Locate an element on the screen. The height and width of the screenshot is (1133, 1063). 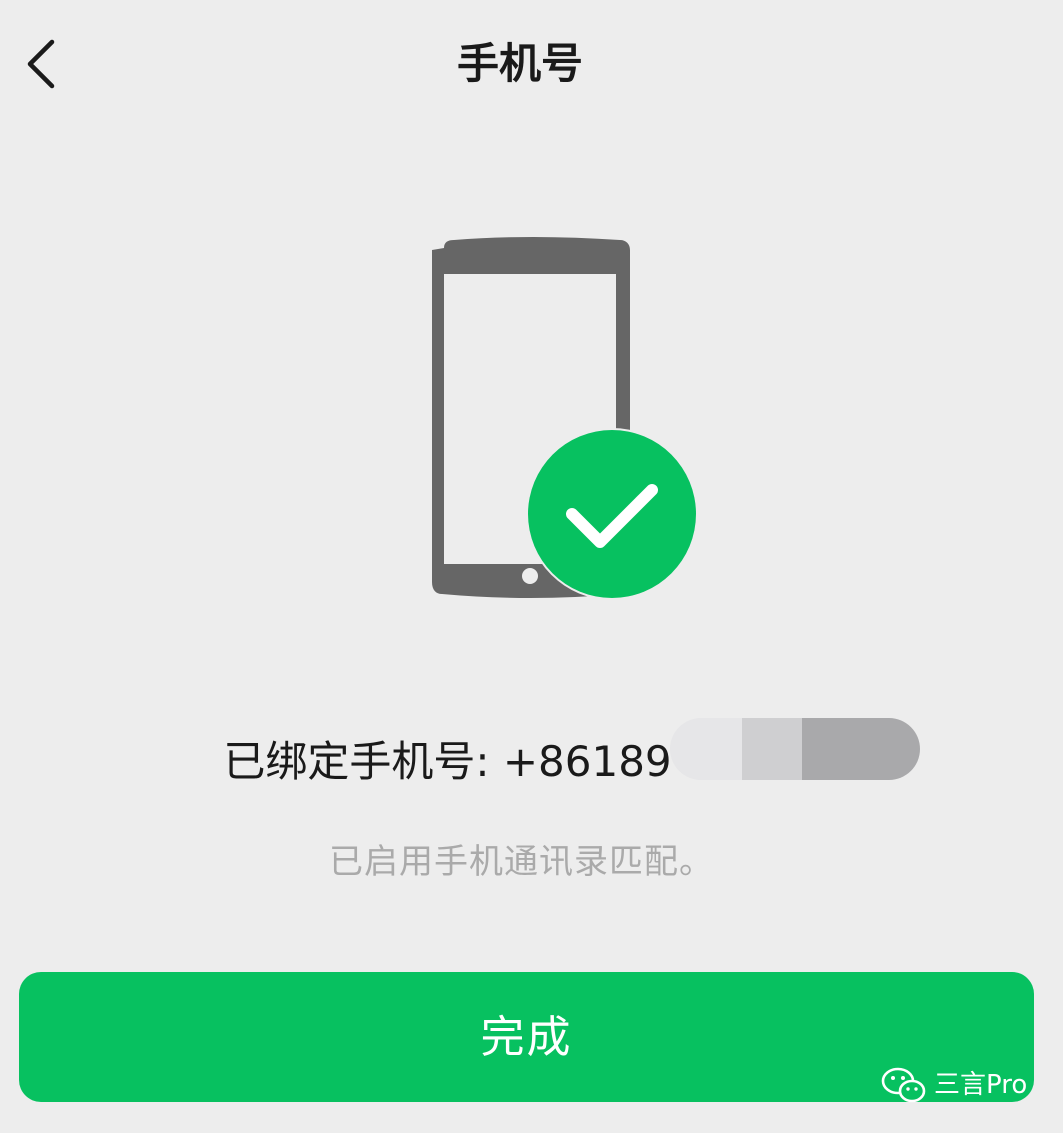
watermark: 三言Pro is located at coordinates (953, 1085).